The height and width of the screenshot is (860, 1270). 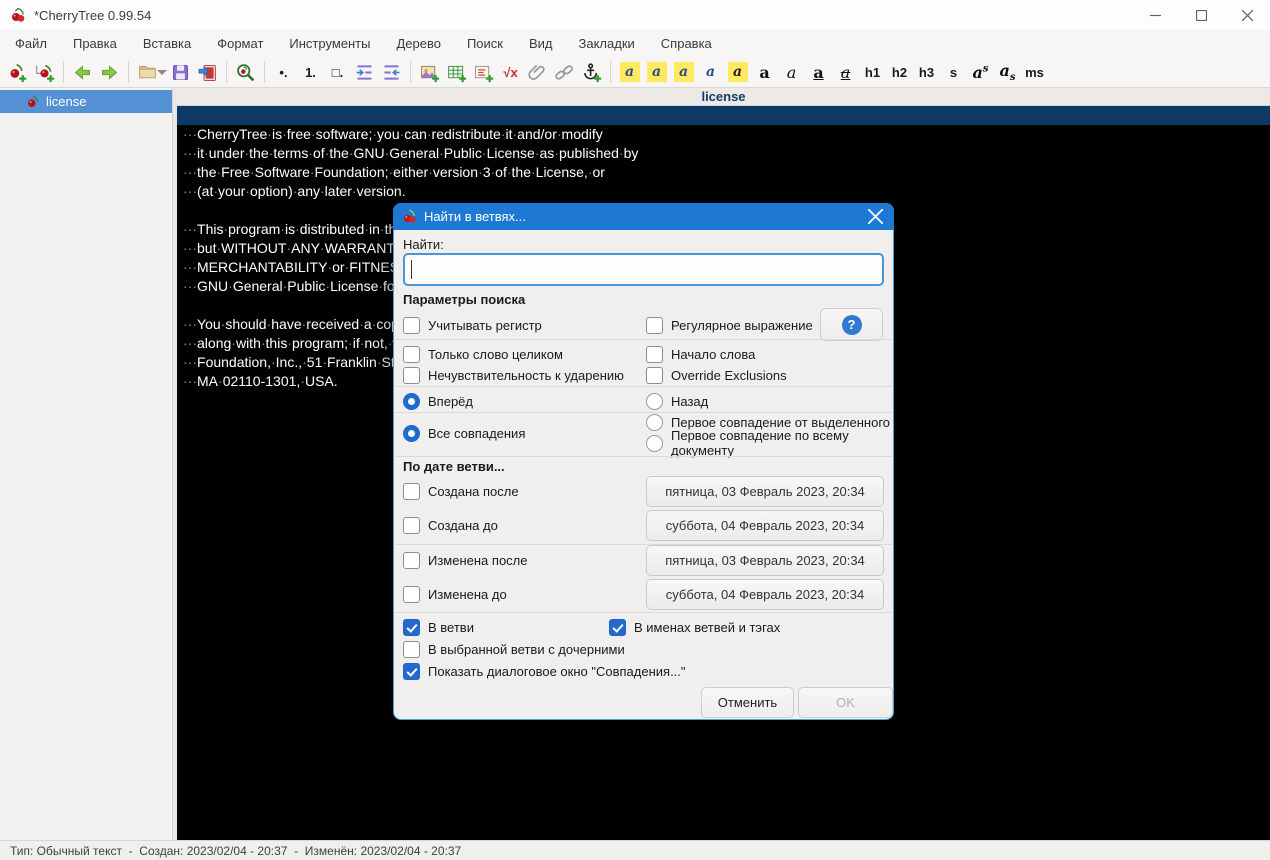 I want to click on option-accent-insensitive: Нечувствительность к ударению, so click(x=513, y=375).